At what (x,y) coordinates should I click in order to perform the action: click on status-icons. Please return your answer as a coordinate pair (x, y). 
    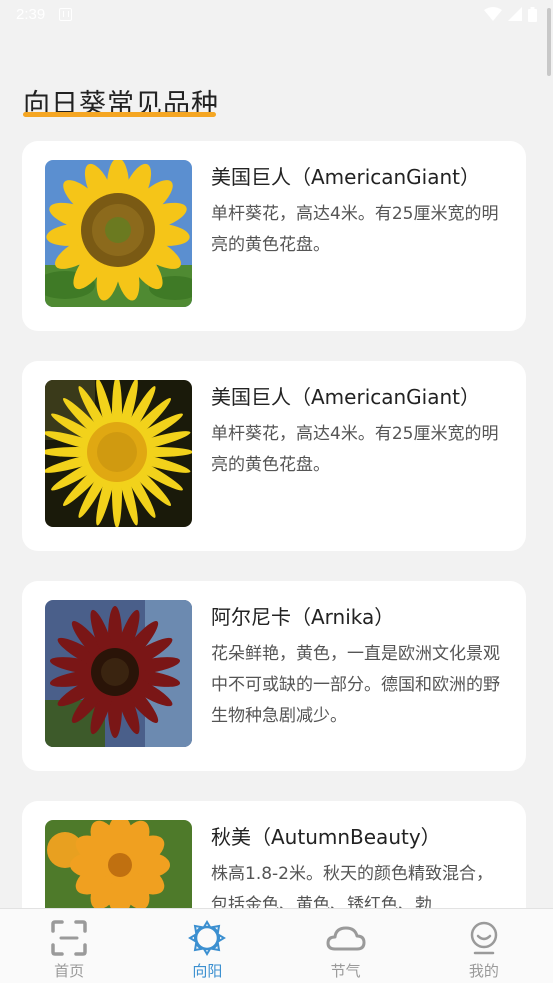
    Looking at the image, I should click on (510, 14).